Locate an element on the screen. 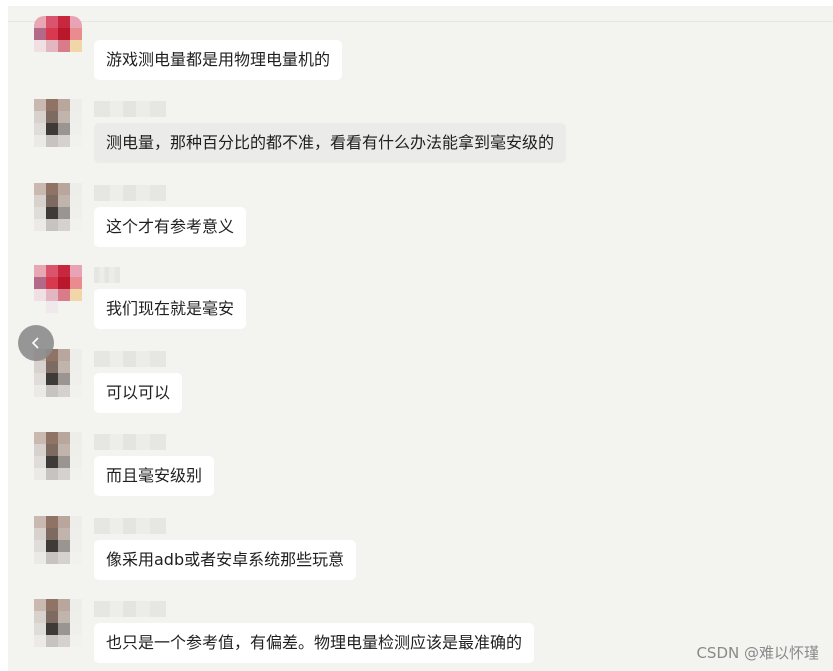 Image resolution: width=833 pixels, height=671 pixels. message-row: 而且毫安级别 is located at coordinates (420, 472).